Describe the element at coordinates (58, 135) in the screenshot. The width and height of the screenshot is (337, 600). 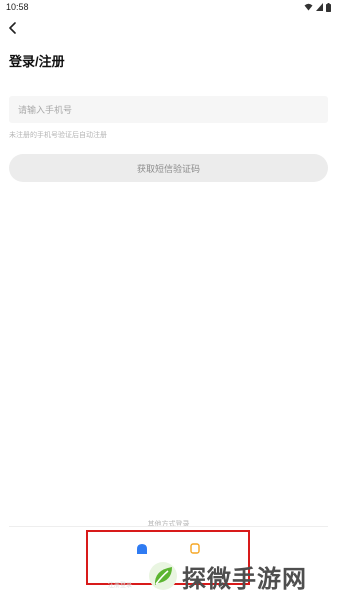
I see `register-hint: 未注册的手机号验证后自动注册` at that location.